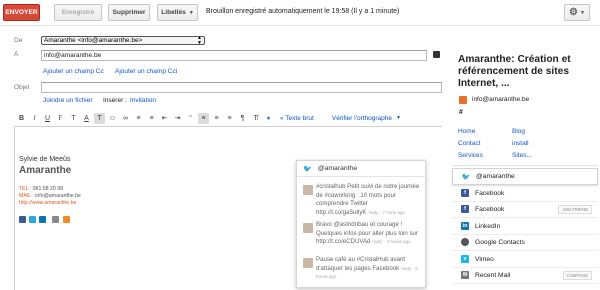  What do you see at coordinates (42, 219) in the screenshot?
I see `linkedin-icon` at bounding box center [42, 219].